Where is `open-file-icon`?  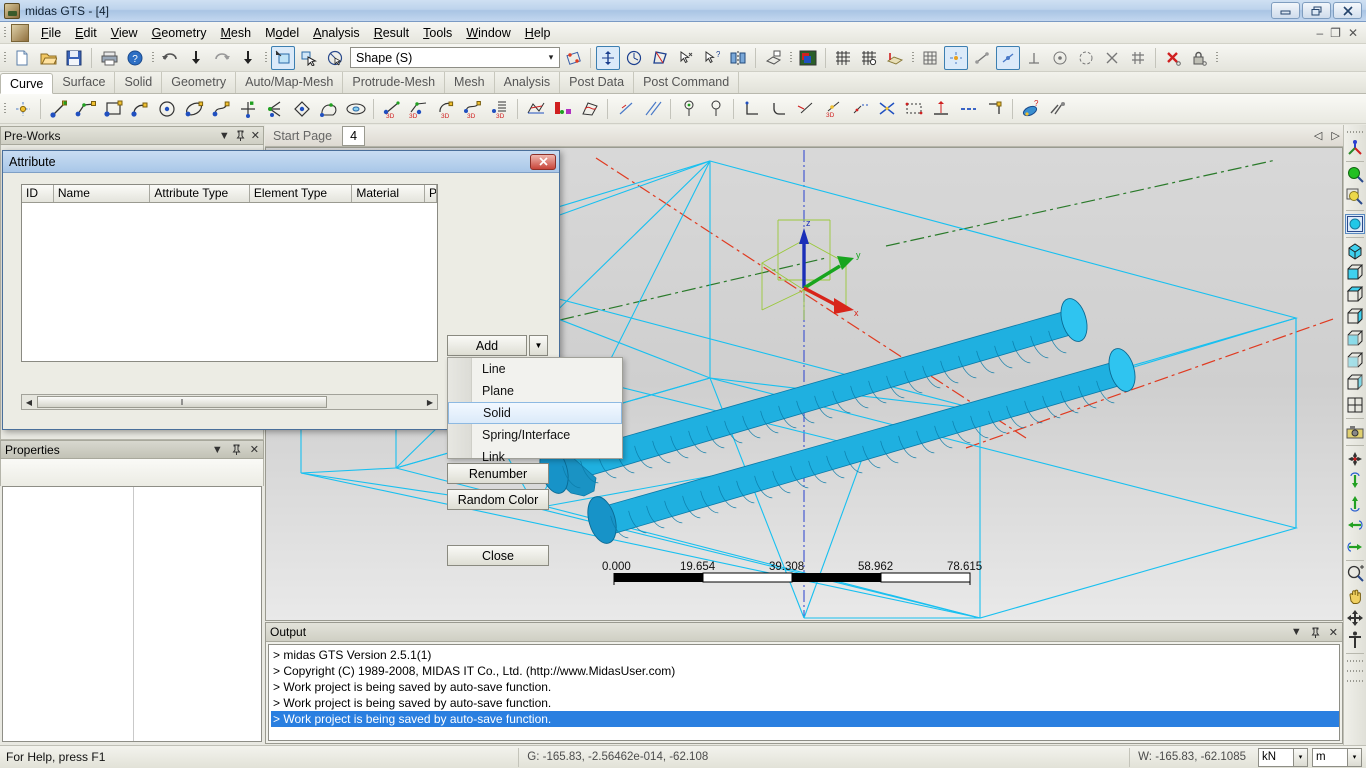
open-file-icon is located at coordinates (48, 58).